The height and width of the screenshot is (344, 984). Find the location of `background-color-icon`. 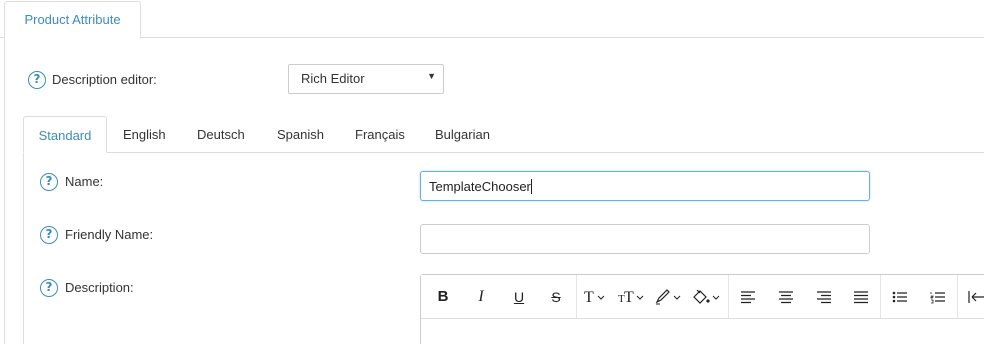

background-color-icon is located at coordinates (706, 297).